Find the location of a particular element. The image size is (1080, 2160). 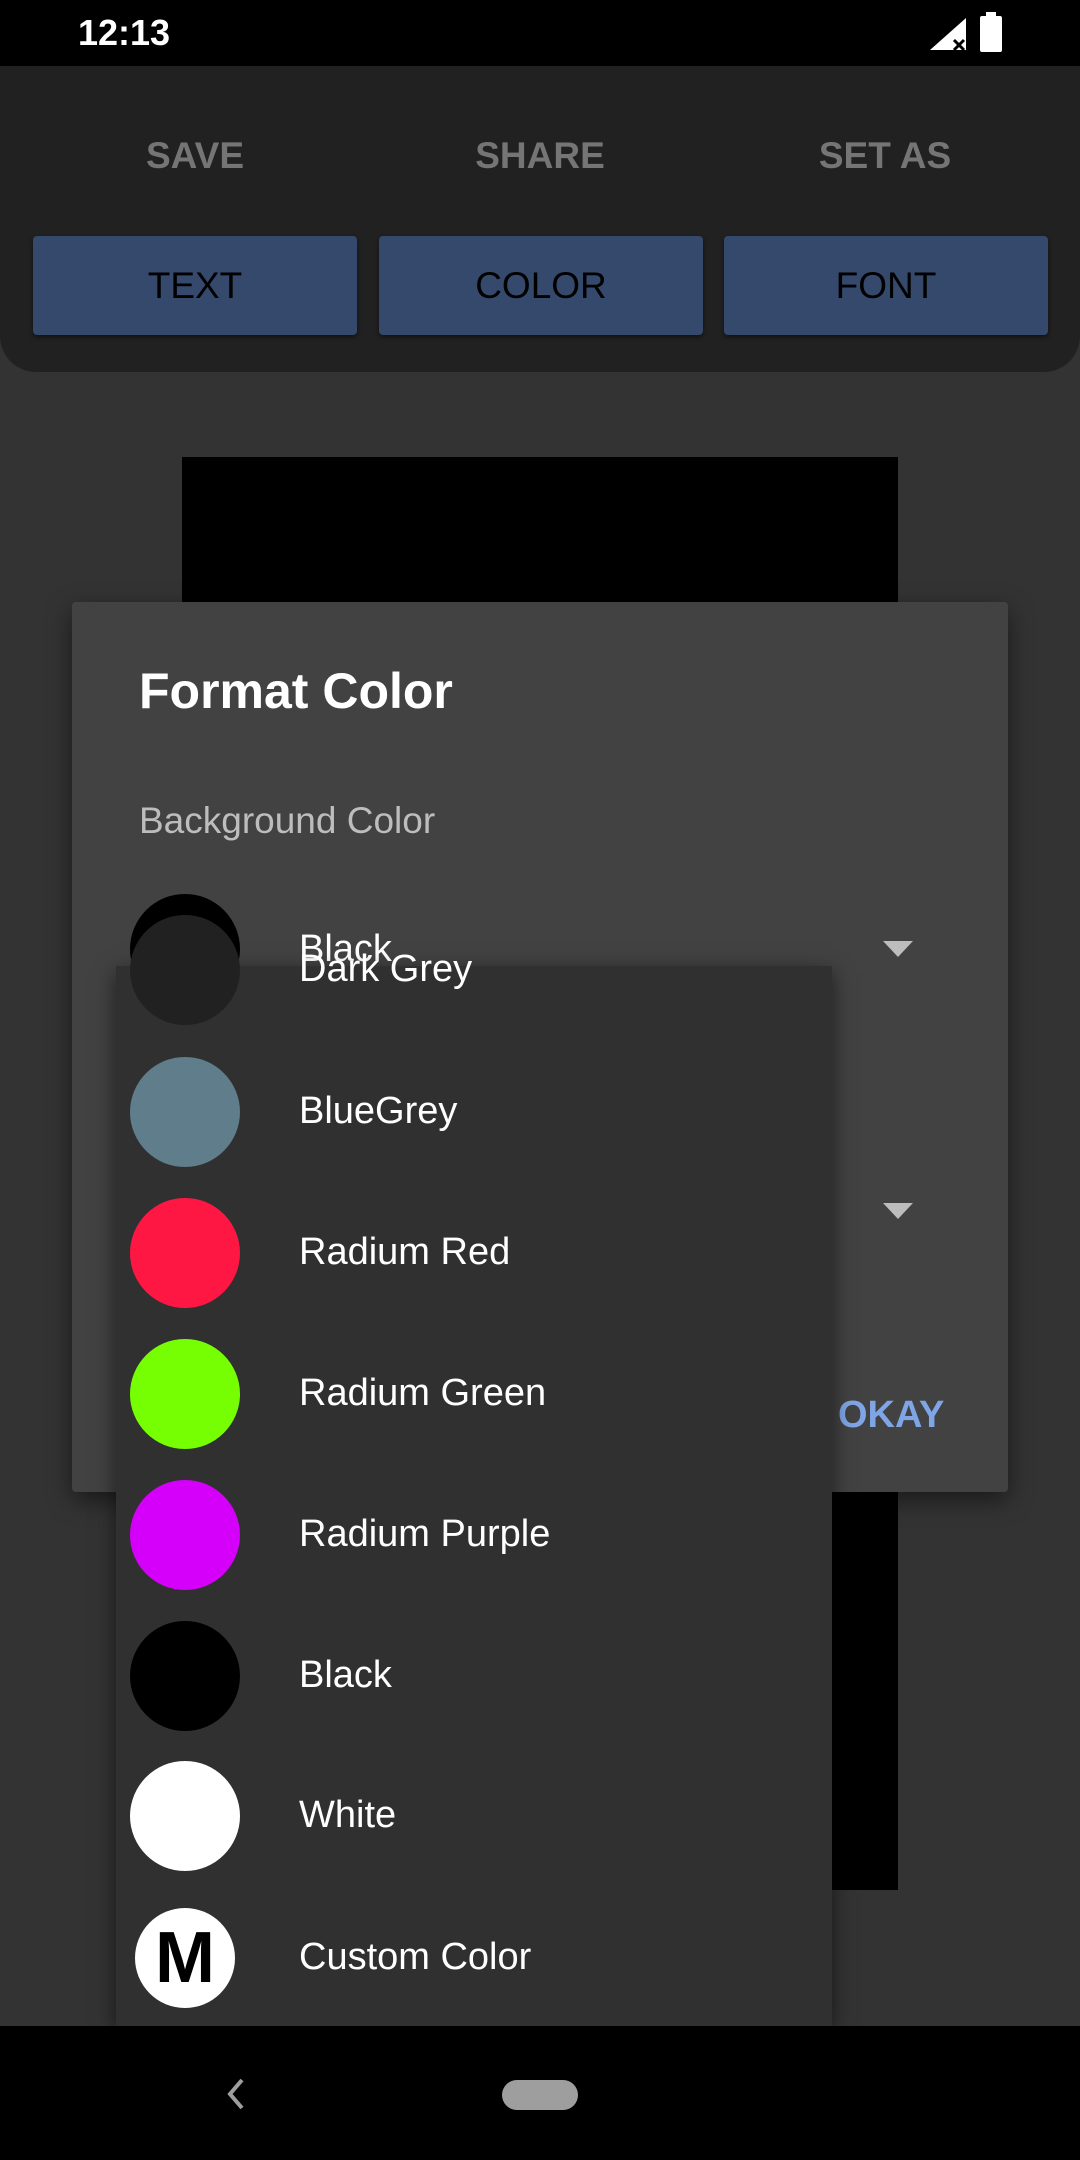

dropdown-item: White is located at coordinates (474, 1816).